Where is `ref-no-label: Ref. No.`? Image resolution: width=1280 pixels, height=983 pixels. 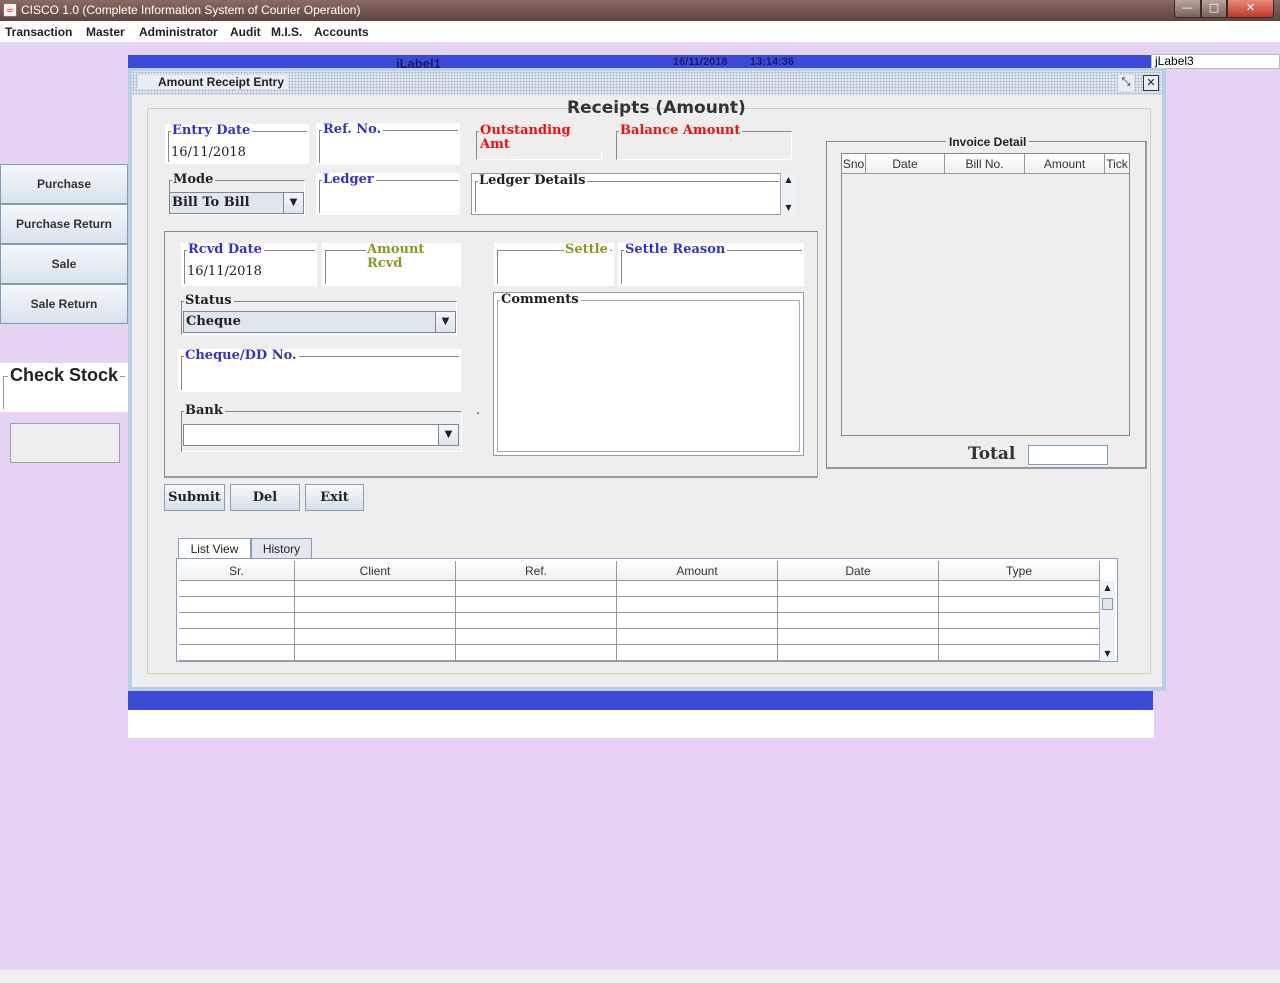 ref-no-label: Ref. No. is located at coordinates (353, 129).